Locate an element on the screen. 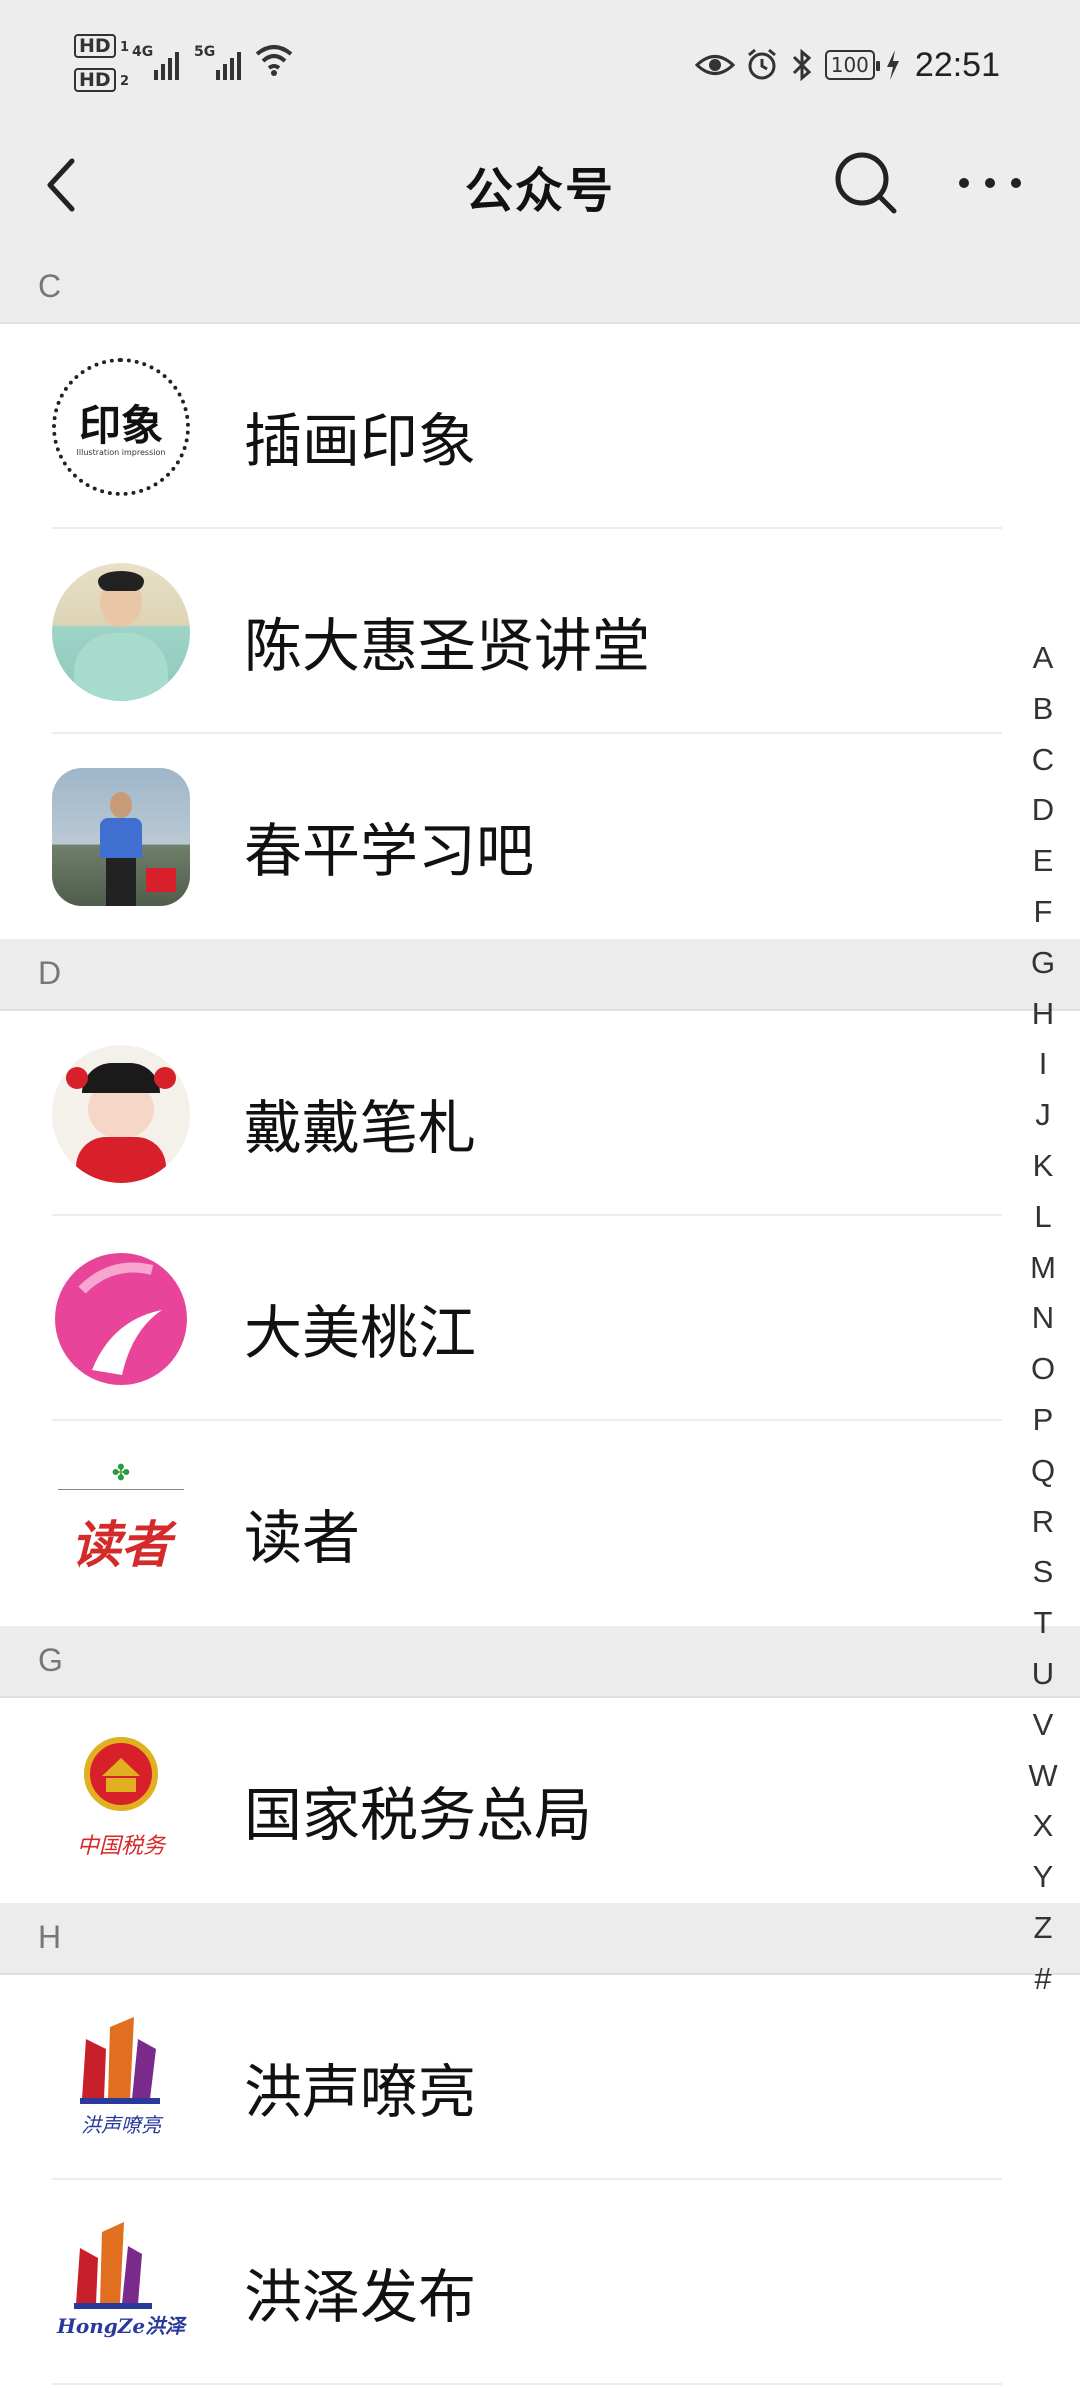 The width and height of the screenshot is (1080, 2388). index-letter: D is located at coordinates (1043, 810).